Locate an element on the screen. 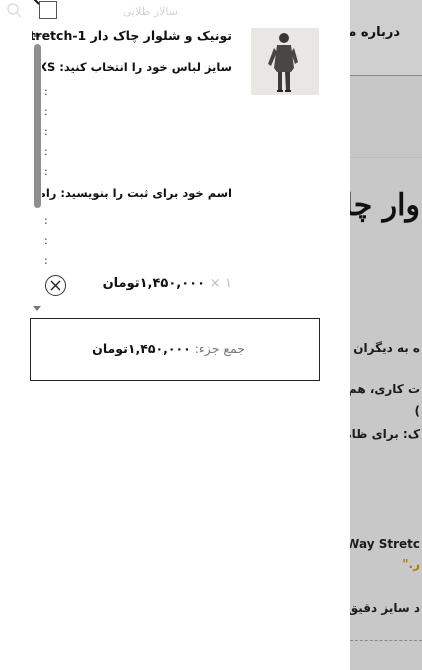 This screenshot has width=422, height=670. background-text-line: ه به دیگران ن is located at coordinates (385, 348).